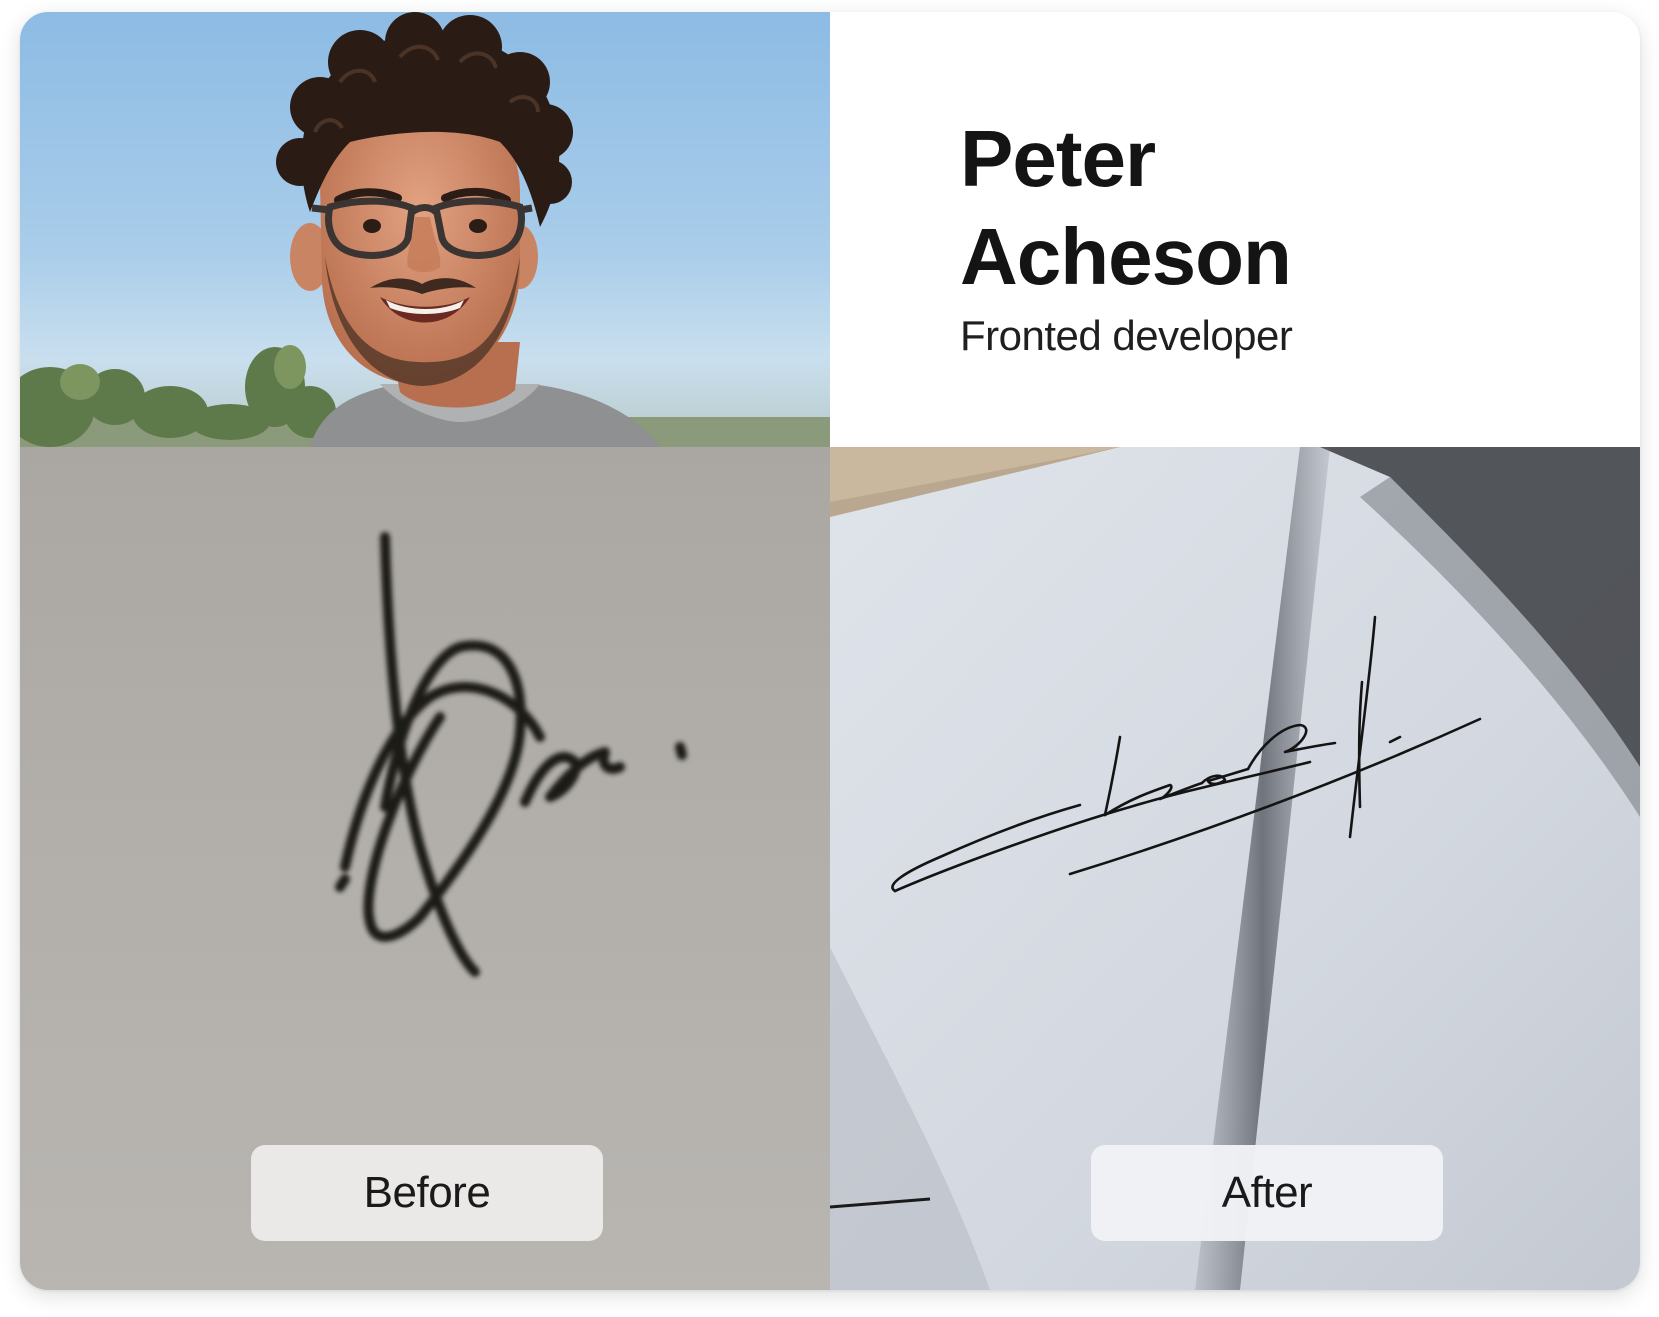  Describe the element at coordinates (1126, 256) in the screenshot. I see `last-name: Acheson` at that location.